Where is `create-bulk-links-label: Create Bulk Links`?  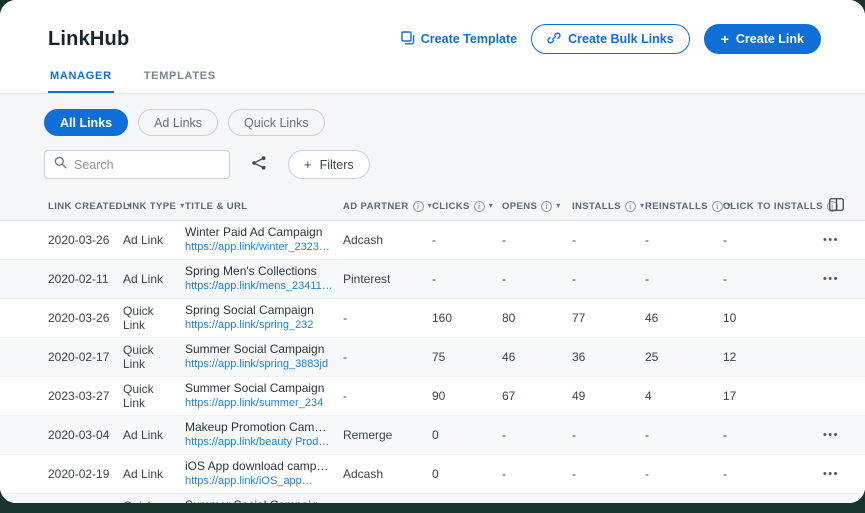 create-bulk-links-label: Create Bulk Links is located at coordinates (621, 39).